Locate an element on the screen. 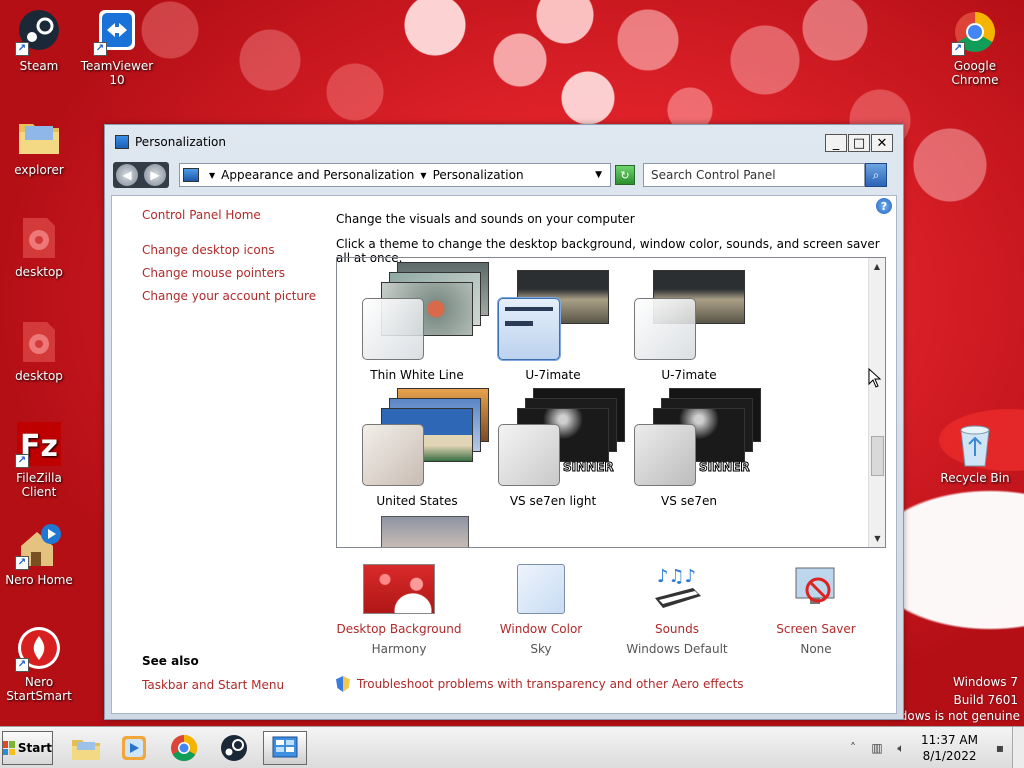 The width and height of the screenshot is (1024, 768). theme-item-partial is located at coordinates (425, 531).